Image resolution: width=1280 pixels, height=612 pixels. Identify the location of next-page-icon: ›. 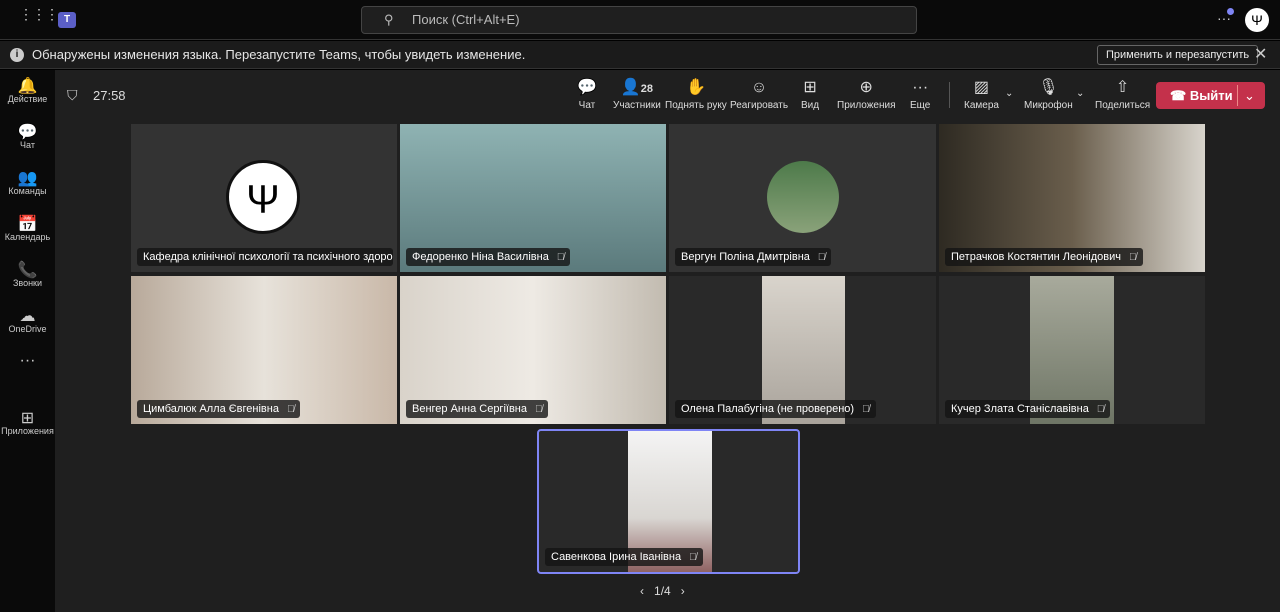
(683, 591).